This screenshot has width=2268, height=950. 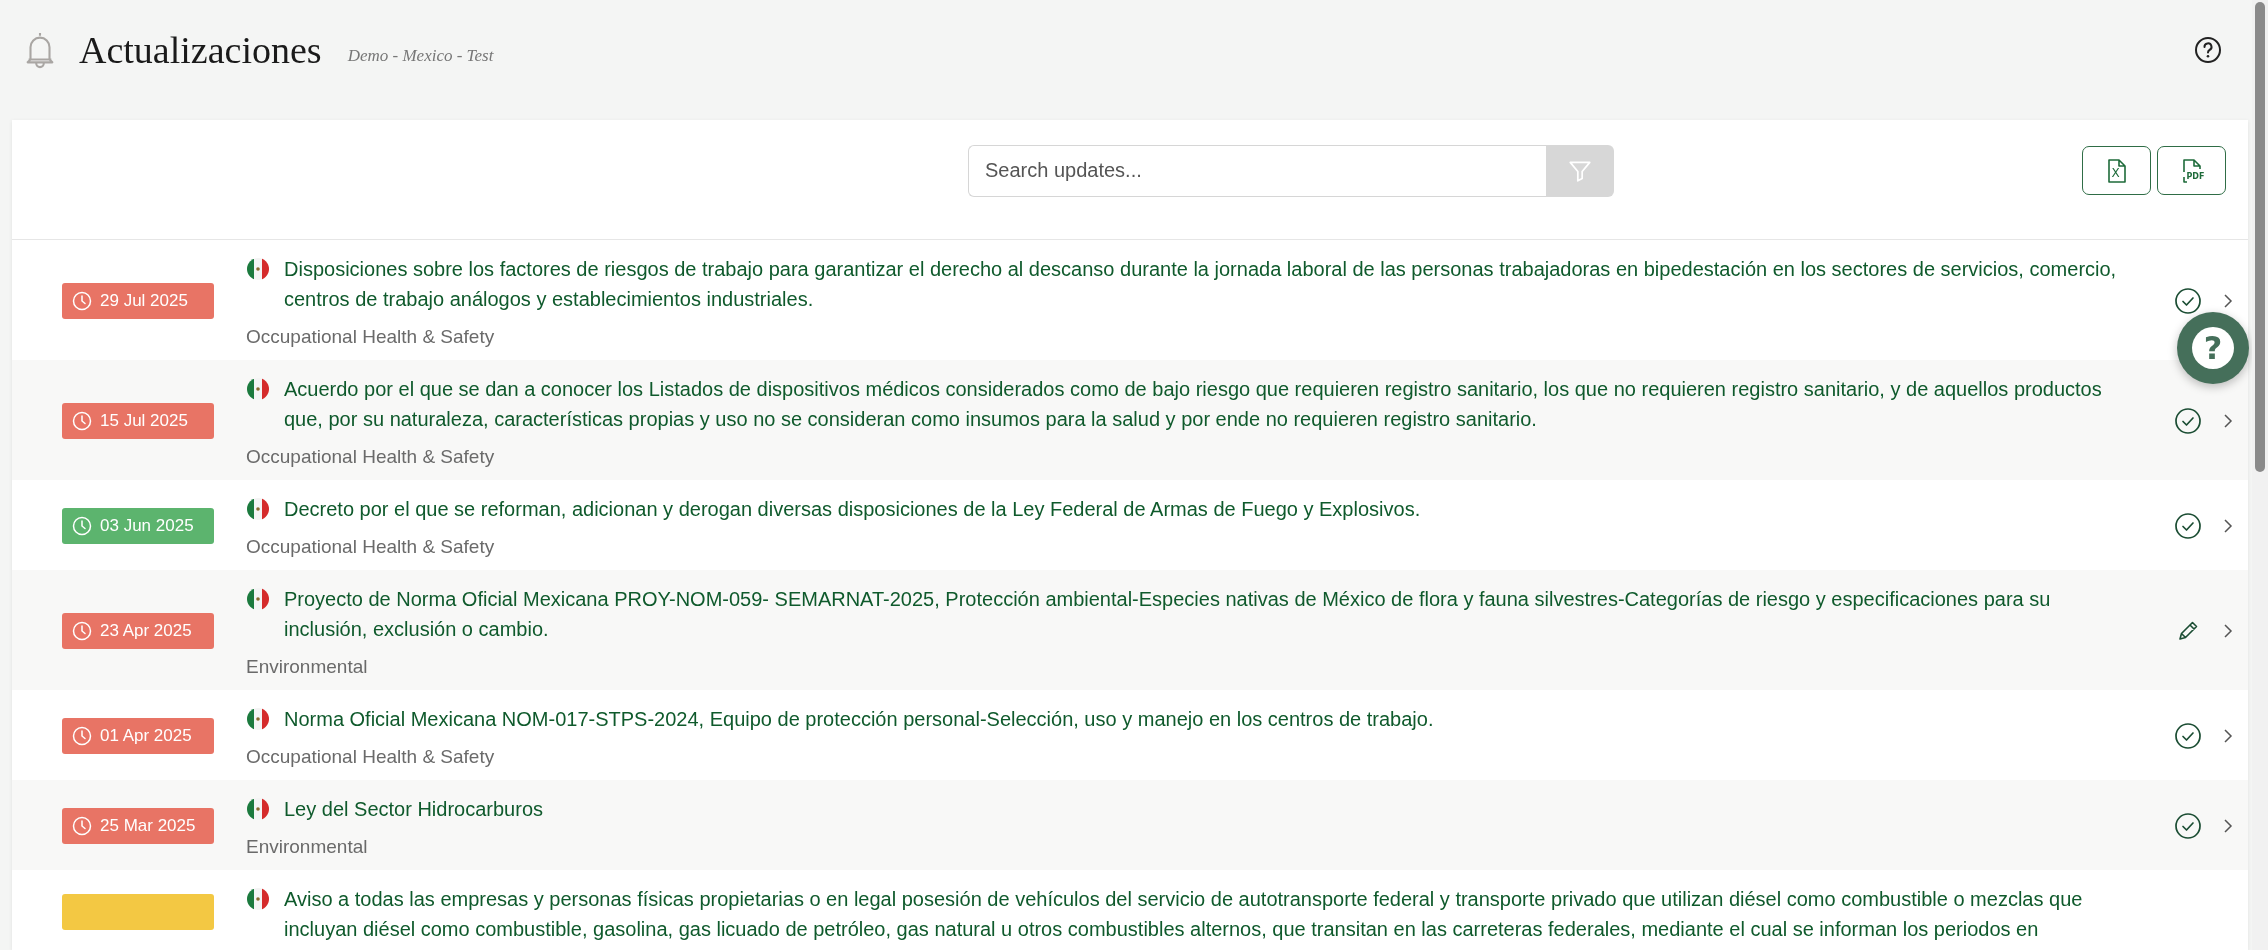 I want to click on update-title: Disposiciones sobre los factores de riesgos de trabajo para garantizar el derecho al descanso durante la jornada laboral de las personas trabajadoras en bipedestación en los sectores de servicios, comercio, centros de trabajo análogos y establecimientos industriales., so click(x=1201, y=284).